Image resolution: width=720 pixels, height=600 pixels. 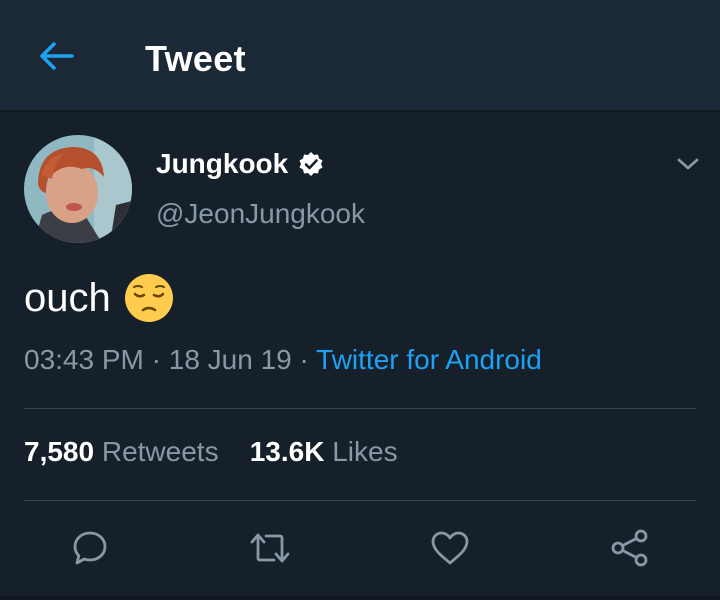 I want to click on arrow-left-icon, so click(x=57, y=56).